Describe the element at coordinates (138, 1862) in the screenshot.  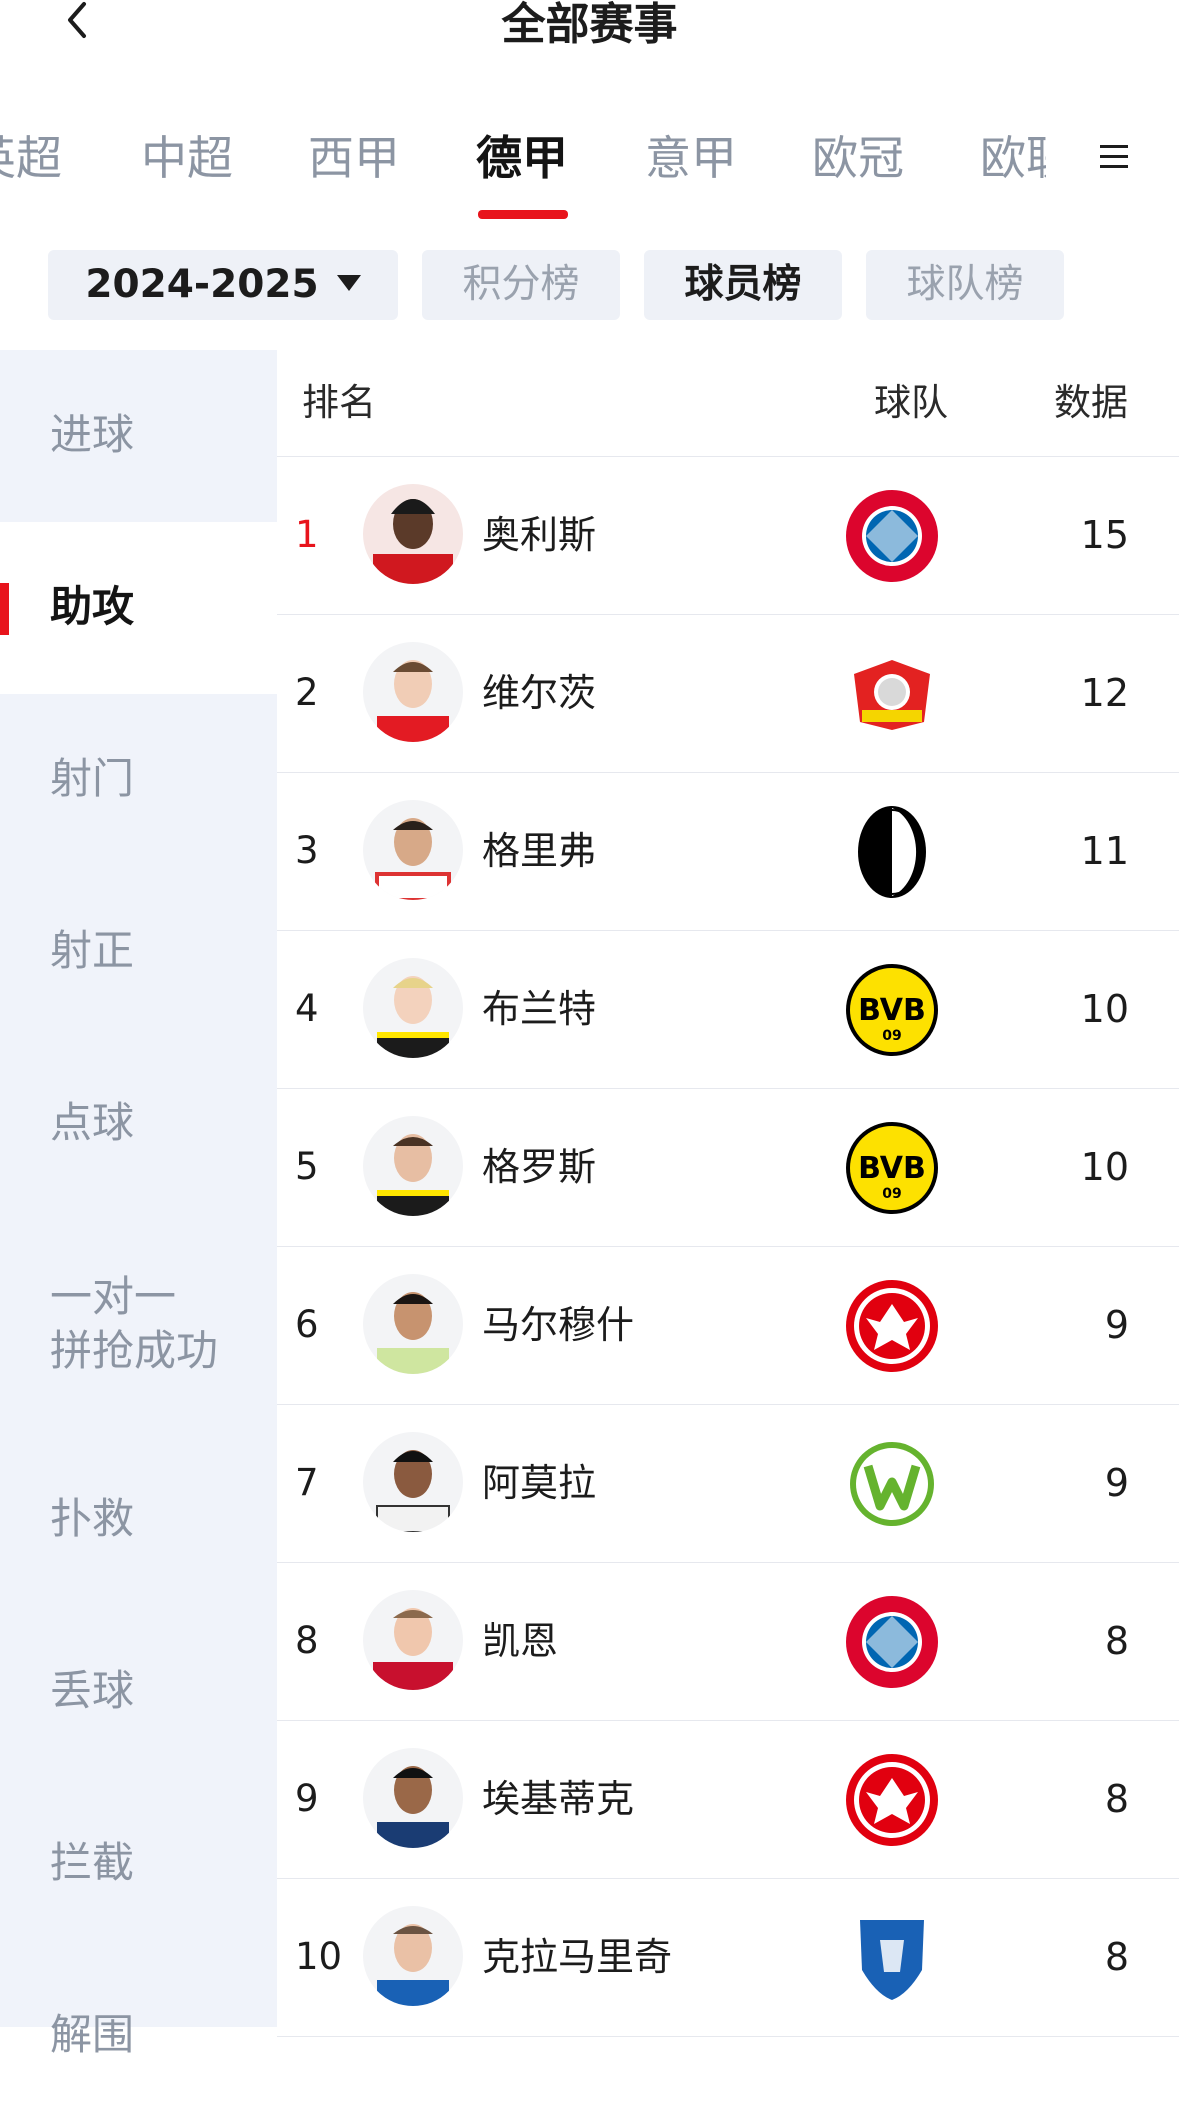
I see `sidebar-item-interceptions: 拦截` at that location.